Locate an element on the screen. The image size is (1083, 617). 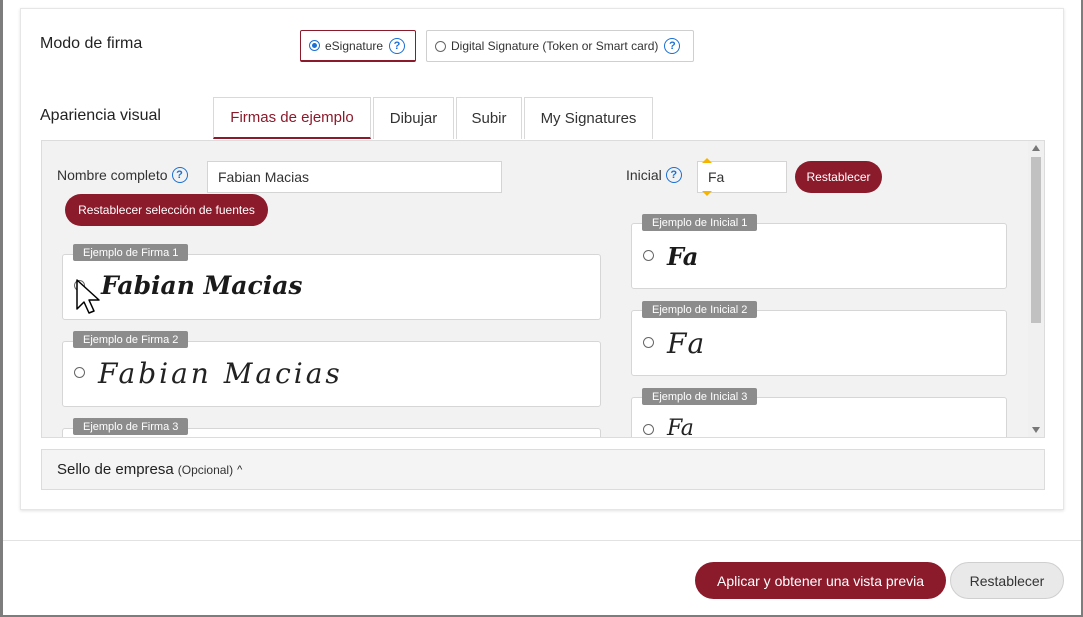
initial-row: Inicial ? is located at coordinates (654, 175).